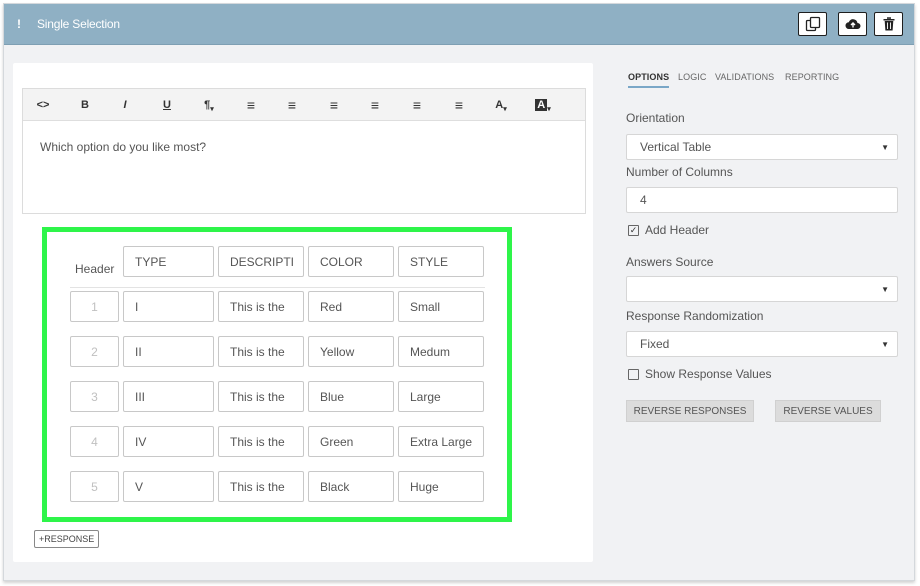 The image size is (920, 586). Describe the element at coordinates (168, 486) in the screenshot. I see `row-cell-type: V` at that location.